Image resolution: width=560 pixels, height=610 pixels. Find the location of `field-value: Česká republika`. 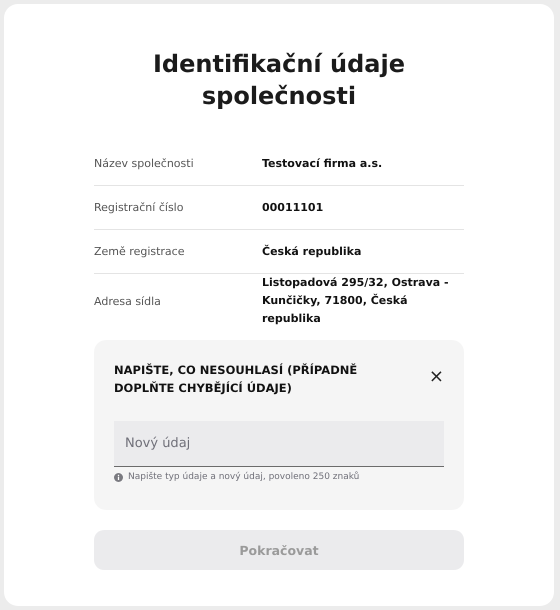

field-value: Česká republika is located at coordinates (312, 252).